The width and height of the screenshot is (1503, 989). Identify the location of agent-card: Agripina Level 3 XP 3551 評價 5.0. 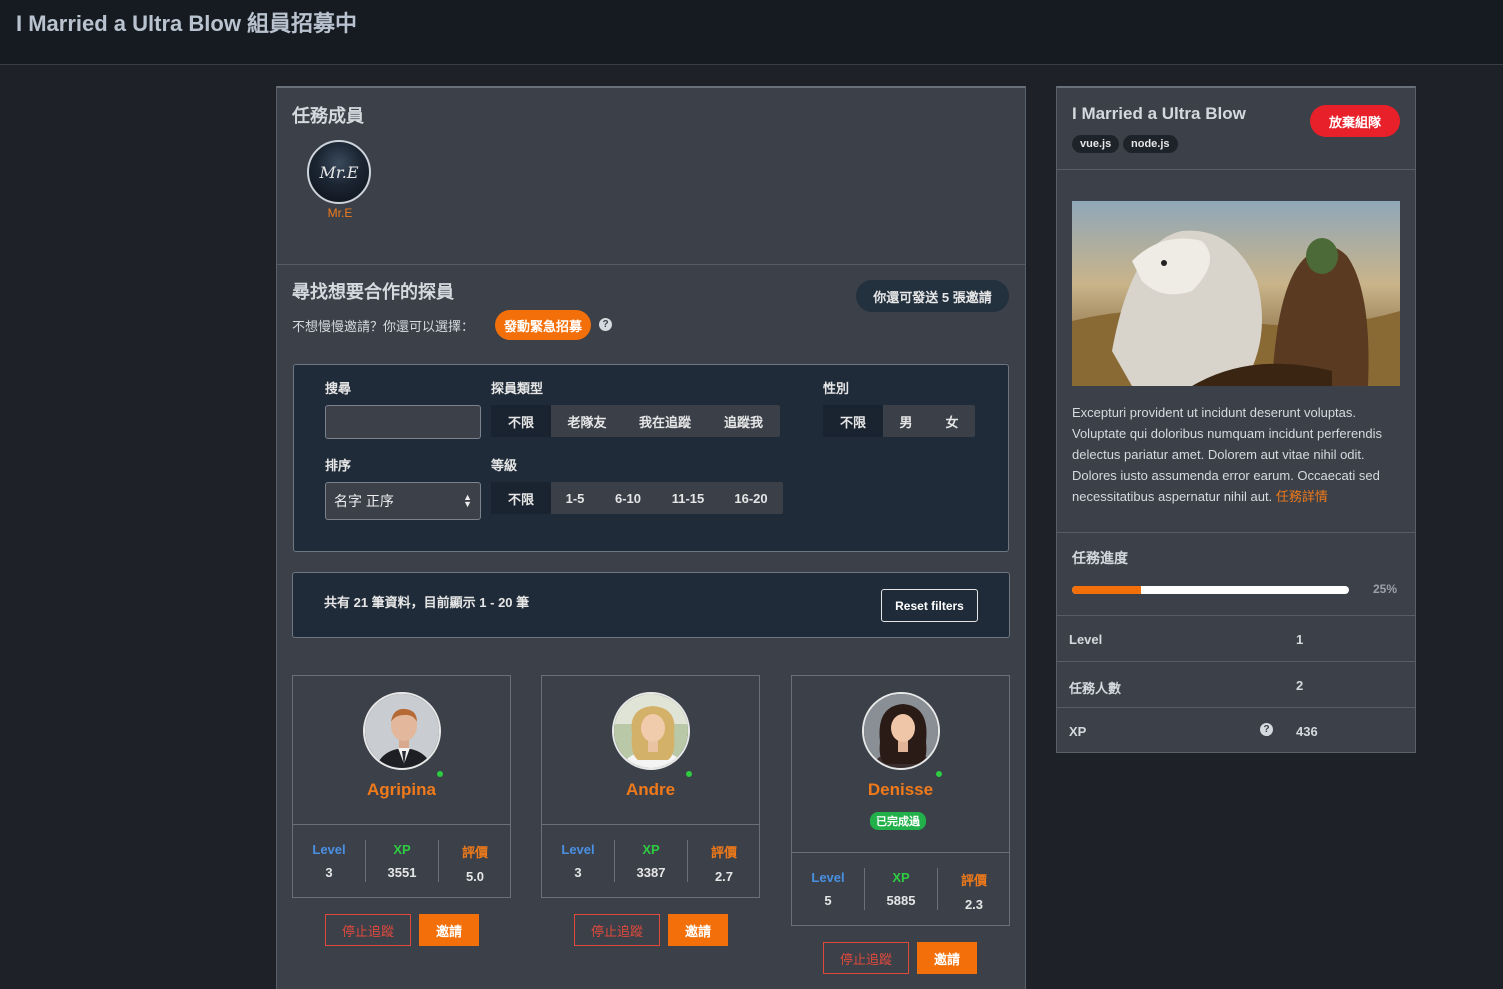
(401, 786).